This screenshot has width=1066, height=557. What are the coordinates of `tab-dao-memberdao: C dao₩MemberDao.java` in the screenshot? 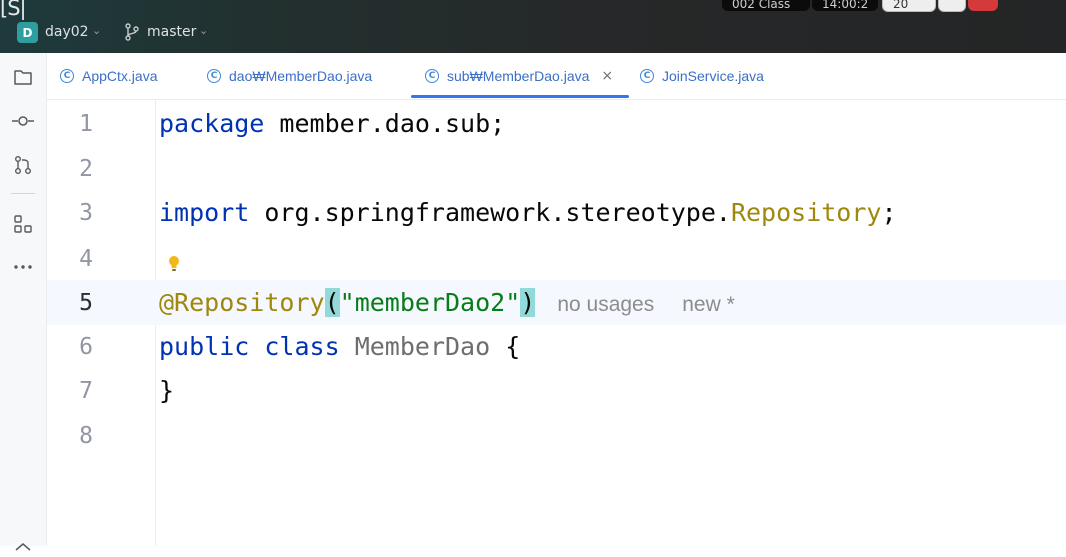 It's located at (289, 76).